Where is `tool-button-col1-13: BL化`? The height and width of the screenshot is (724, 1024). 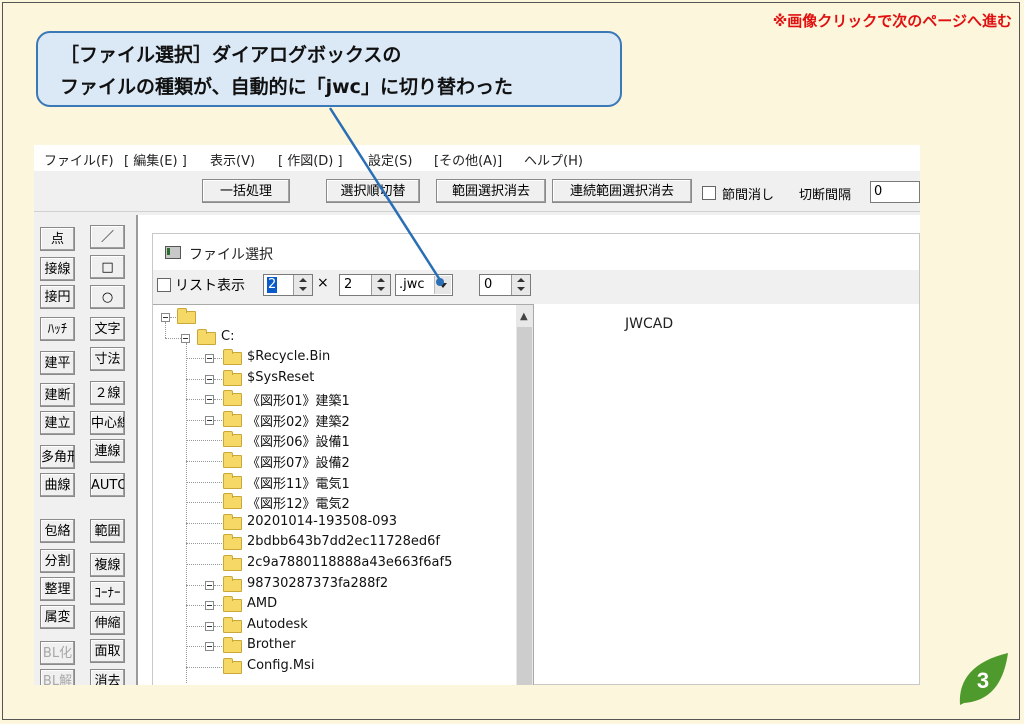 tool-button-col1-13: BL化 is located at coordinates (57, 653).